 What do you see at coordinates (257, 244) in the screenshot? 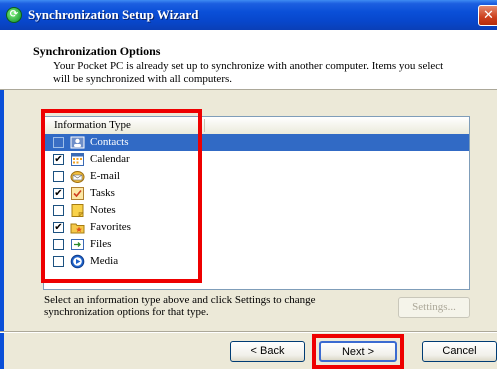
I see `list-item-files: Files` at bounding box center [257, 244].